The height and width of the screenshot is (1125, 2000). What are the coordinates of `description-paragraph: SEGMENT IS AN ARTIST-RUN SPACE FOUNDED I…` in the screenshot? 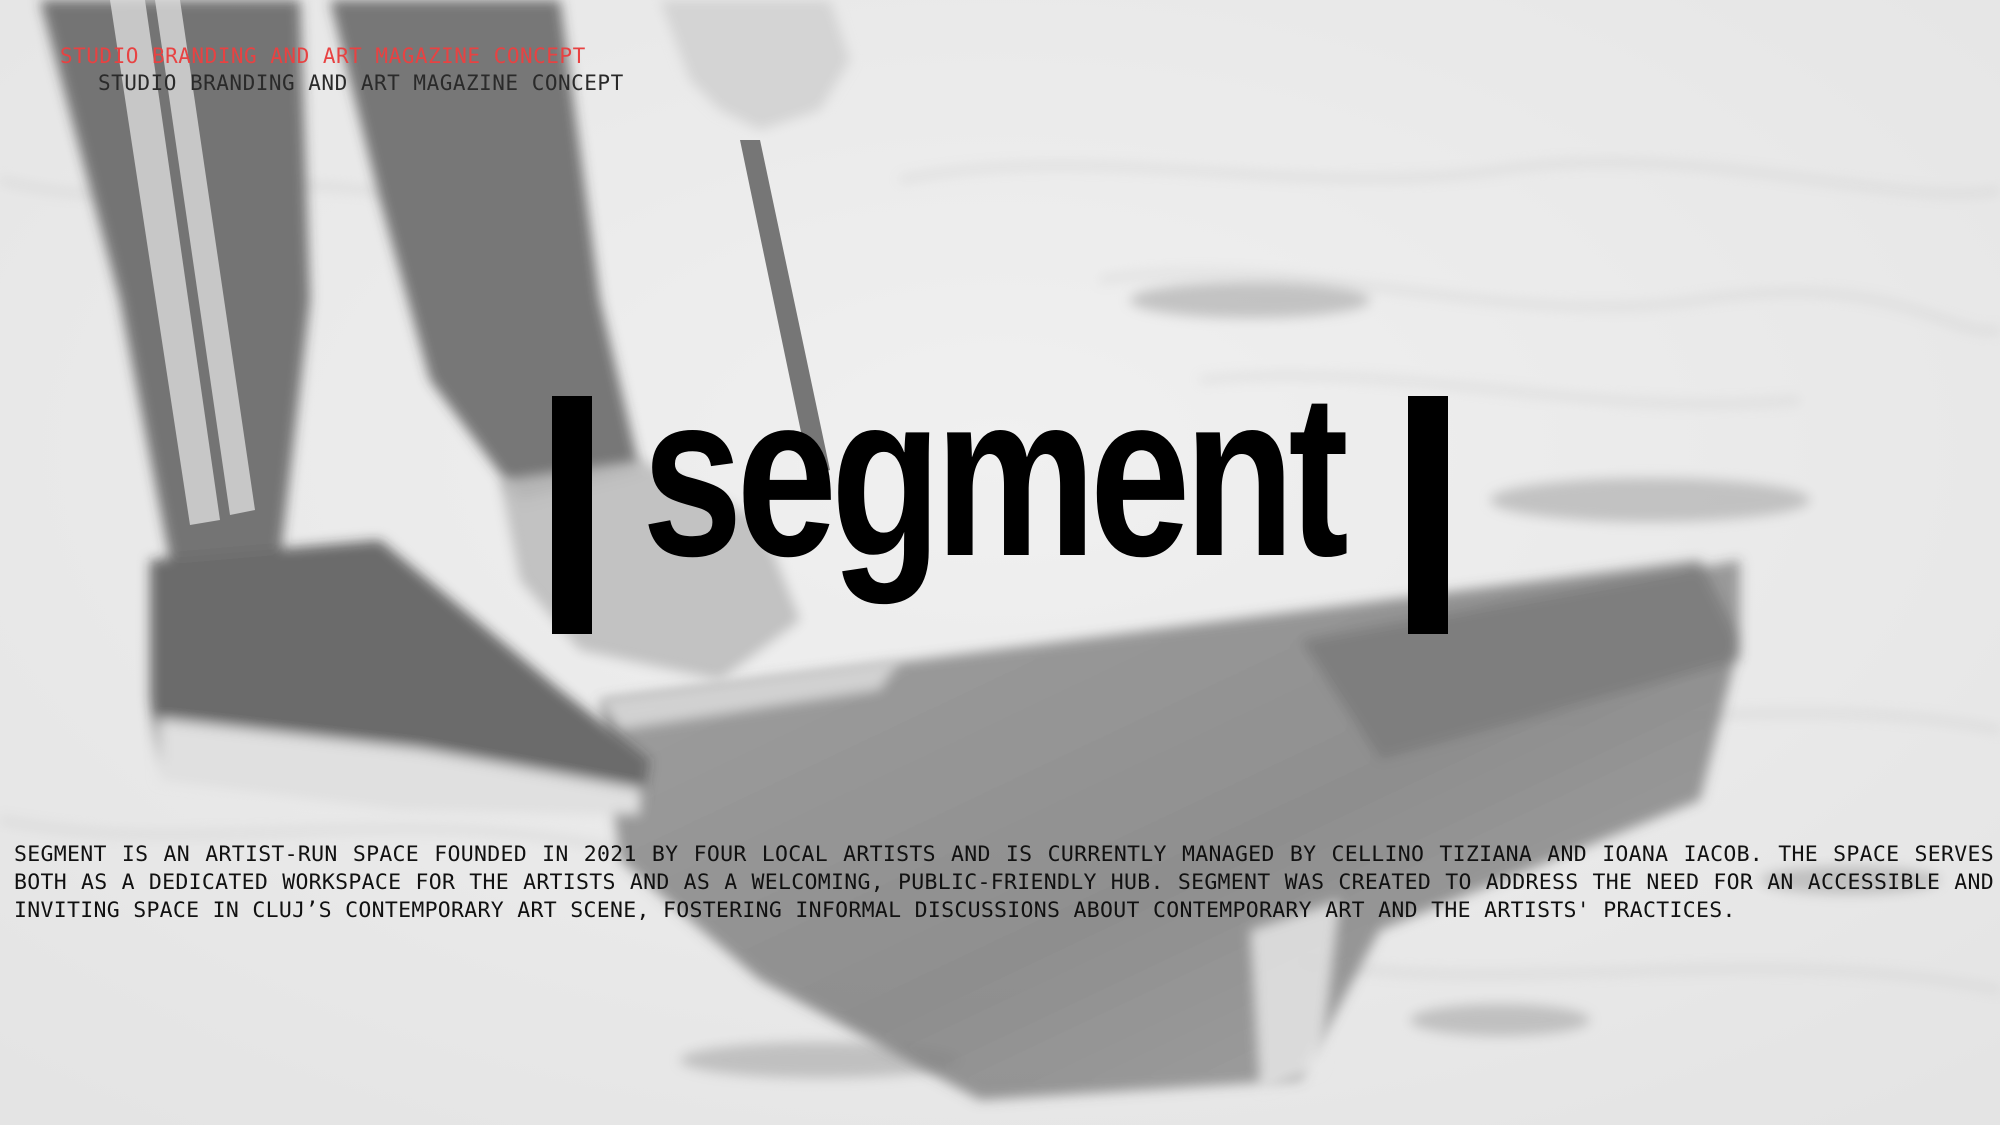 It's located at (1004, 882).